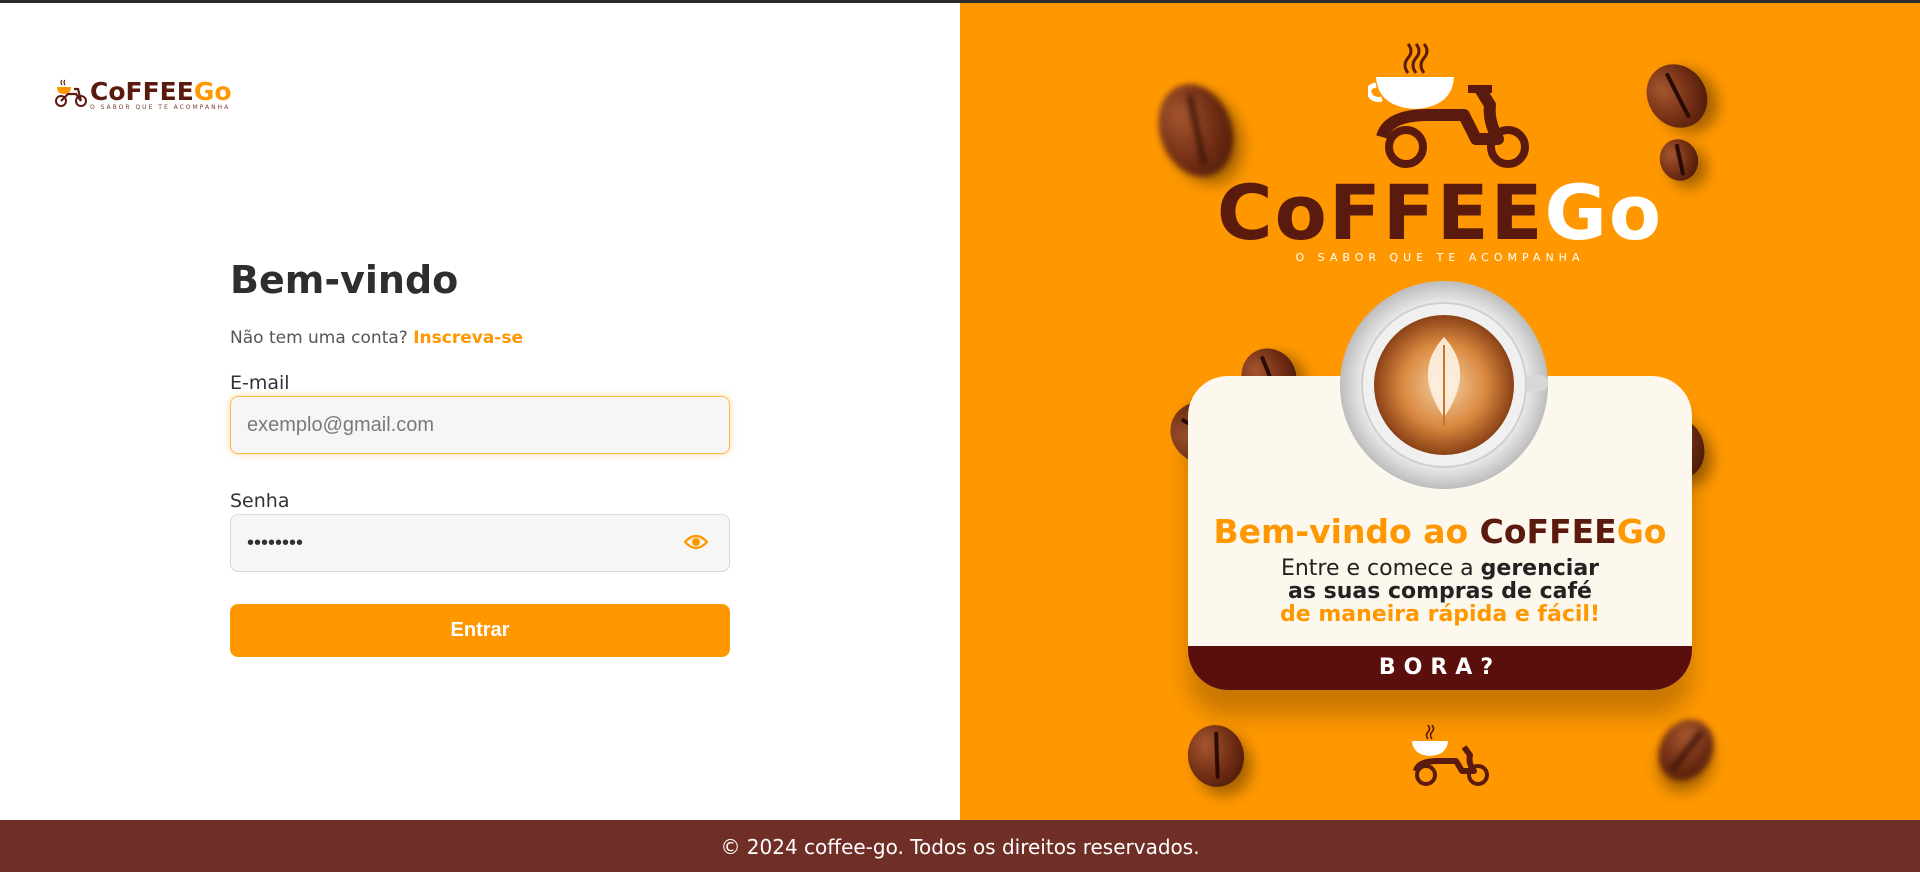 This screenshot has width=1920, height=872. Describe the element at coordinates (1440, 591) in the screenshot. I see `promo-line-2: as suas compras de café` at that location.